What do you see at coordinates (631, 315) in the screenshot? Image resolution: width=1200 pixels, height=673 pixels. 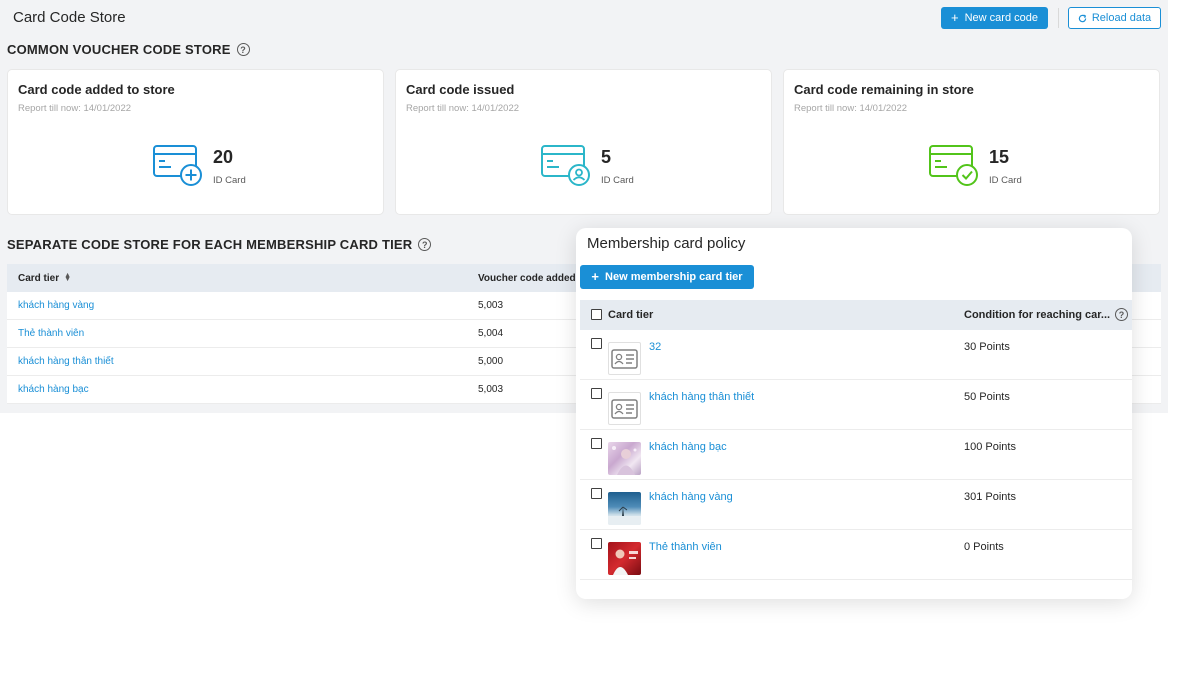 I see `column-card-tier: Card tier` at bounding box center [631, 315].